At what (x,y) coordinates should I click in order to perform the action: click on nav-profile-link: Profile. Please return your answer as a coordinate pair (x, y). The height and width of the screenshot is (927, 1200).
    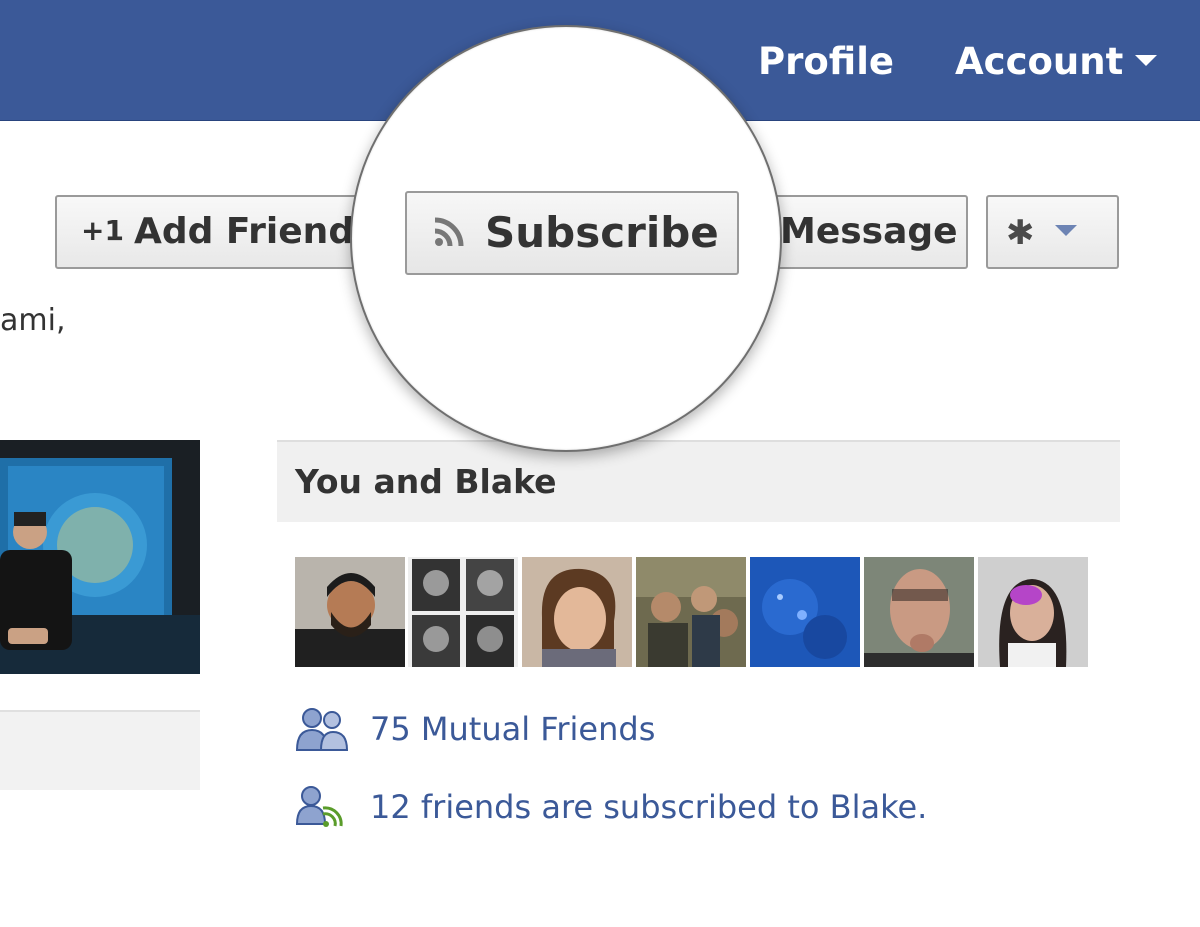
    Looking at the image, I should click on (826, 62).